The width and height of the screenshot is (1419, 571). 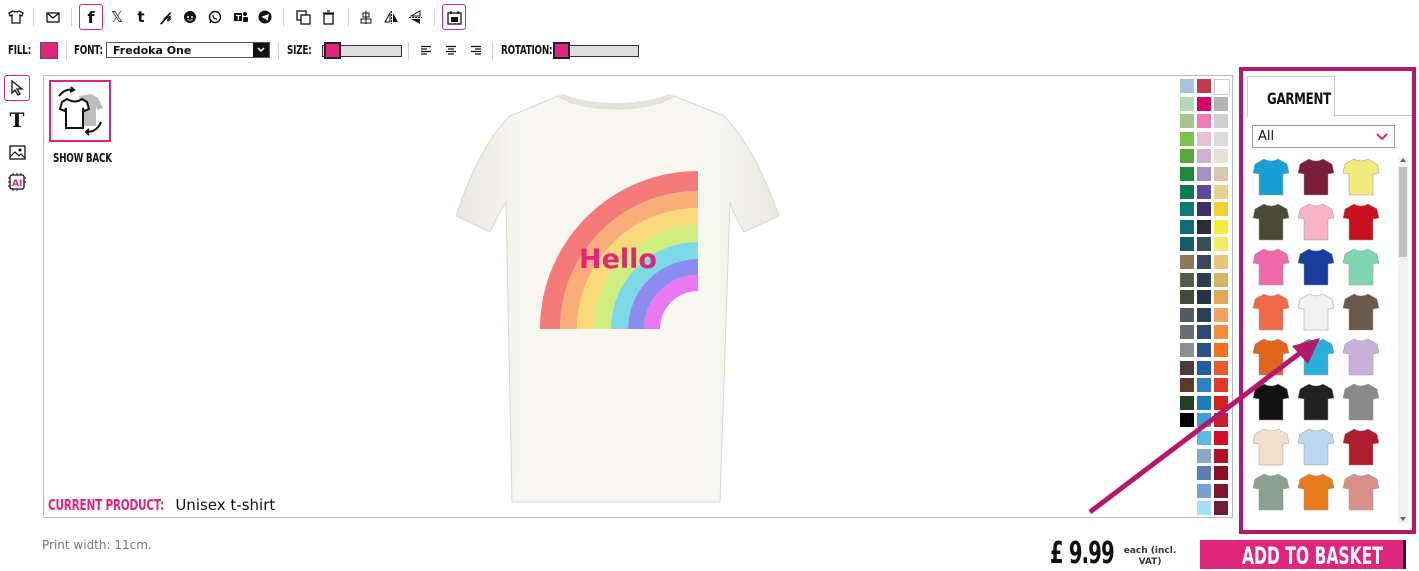 I want to click on garment-scrollbar, so click(x=1403, y=340).